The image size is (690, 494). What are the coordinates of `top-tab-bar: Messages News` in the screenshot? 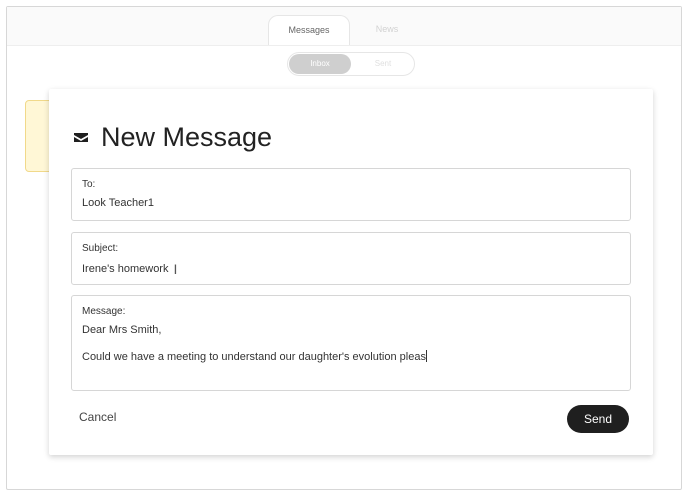 It's located at (344, 26).